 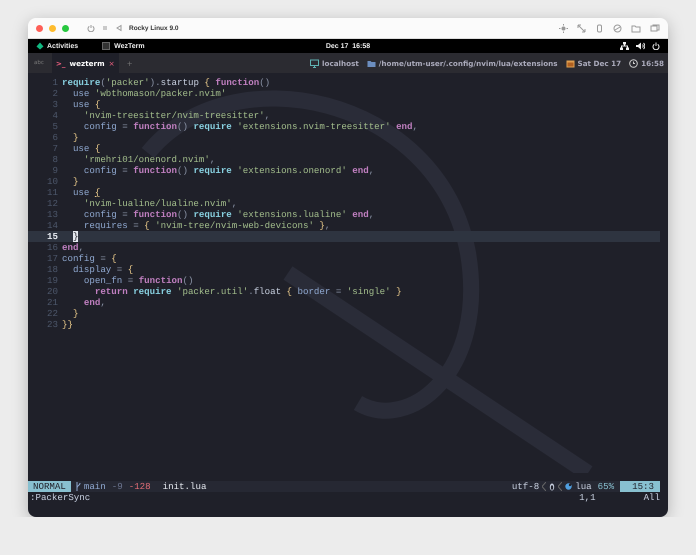 What do you see at coordinates (149, 93) in the screenshot?
I see `code-line: use 'wbthomason/packer.nvim'` at bounding box center [149, 93].